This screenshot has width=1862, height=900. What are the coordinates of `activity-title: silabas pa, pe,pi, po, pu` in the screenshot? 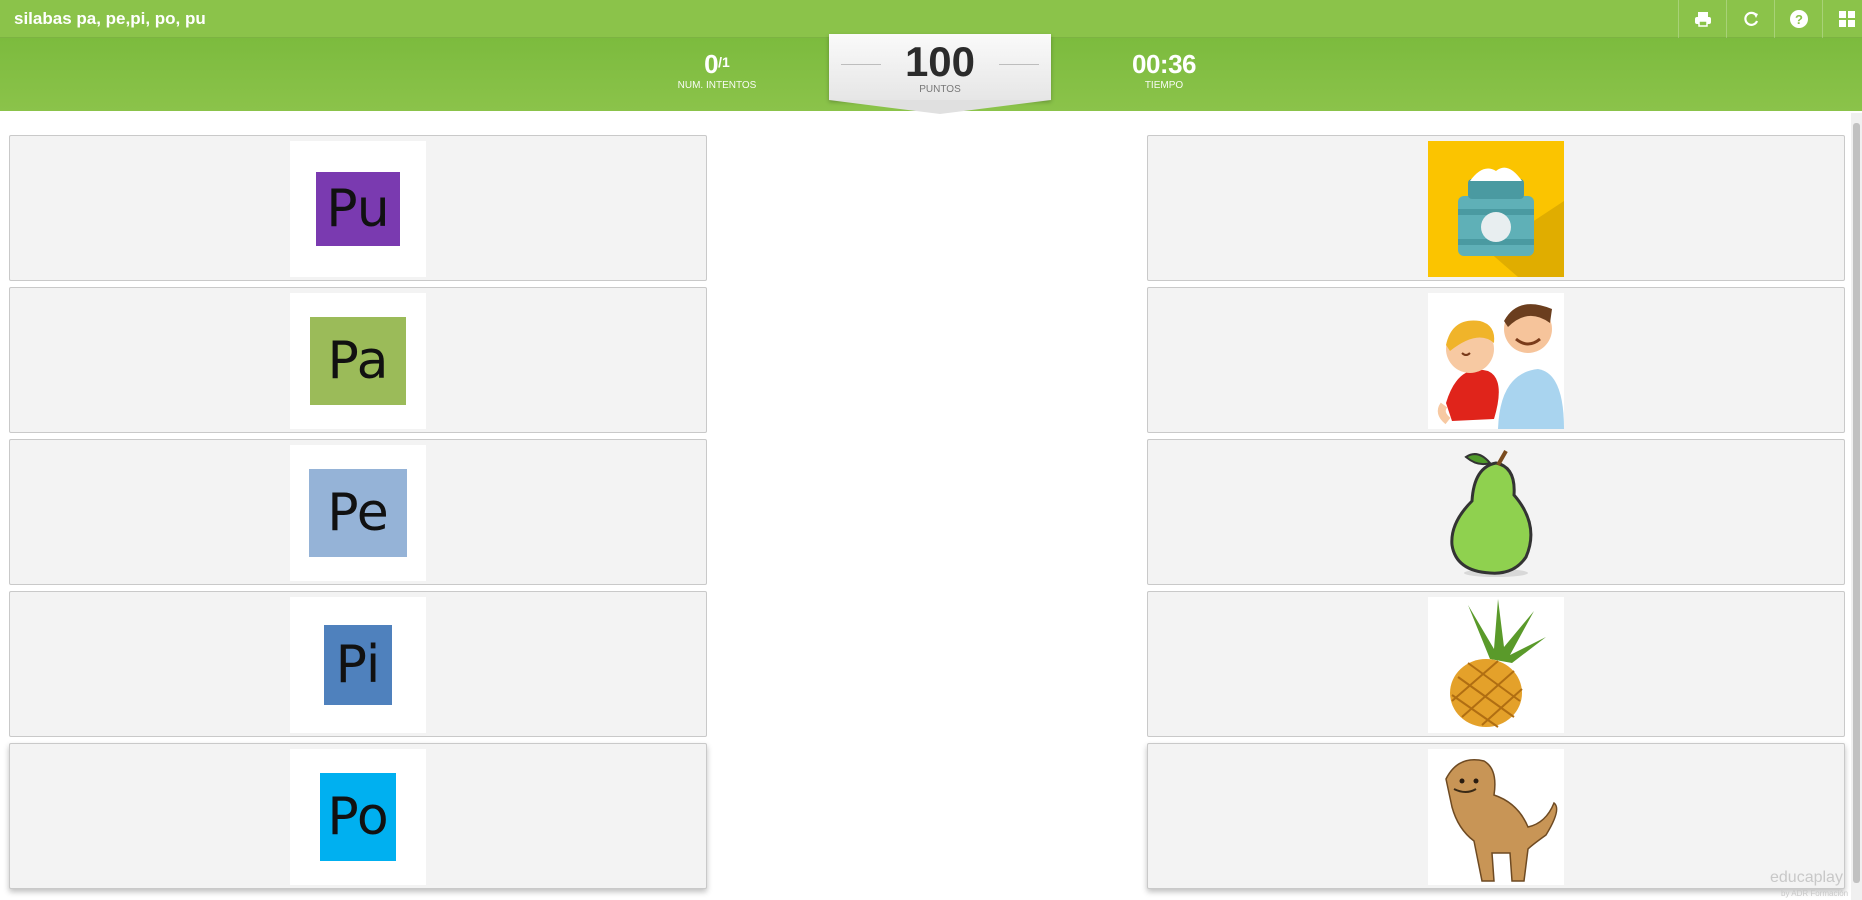 It's located at (110, 18).